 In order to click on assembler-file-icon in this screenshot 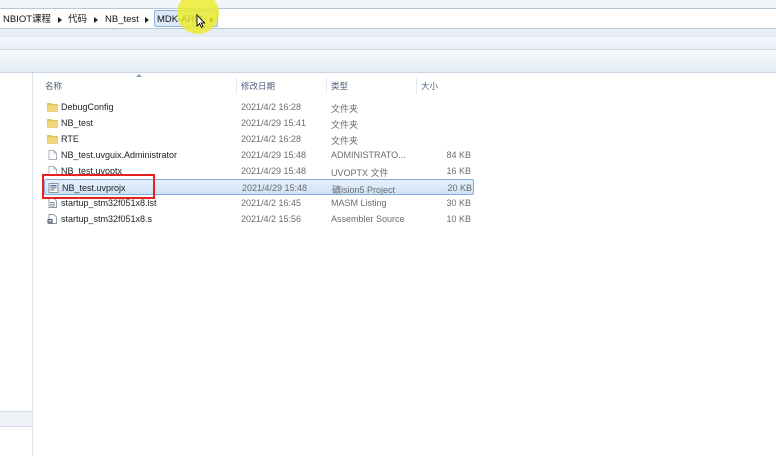, I will do `click(52, 219)`.